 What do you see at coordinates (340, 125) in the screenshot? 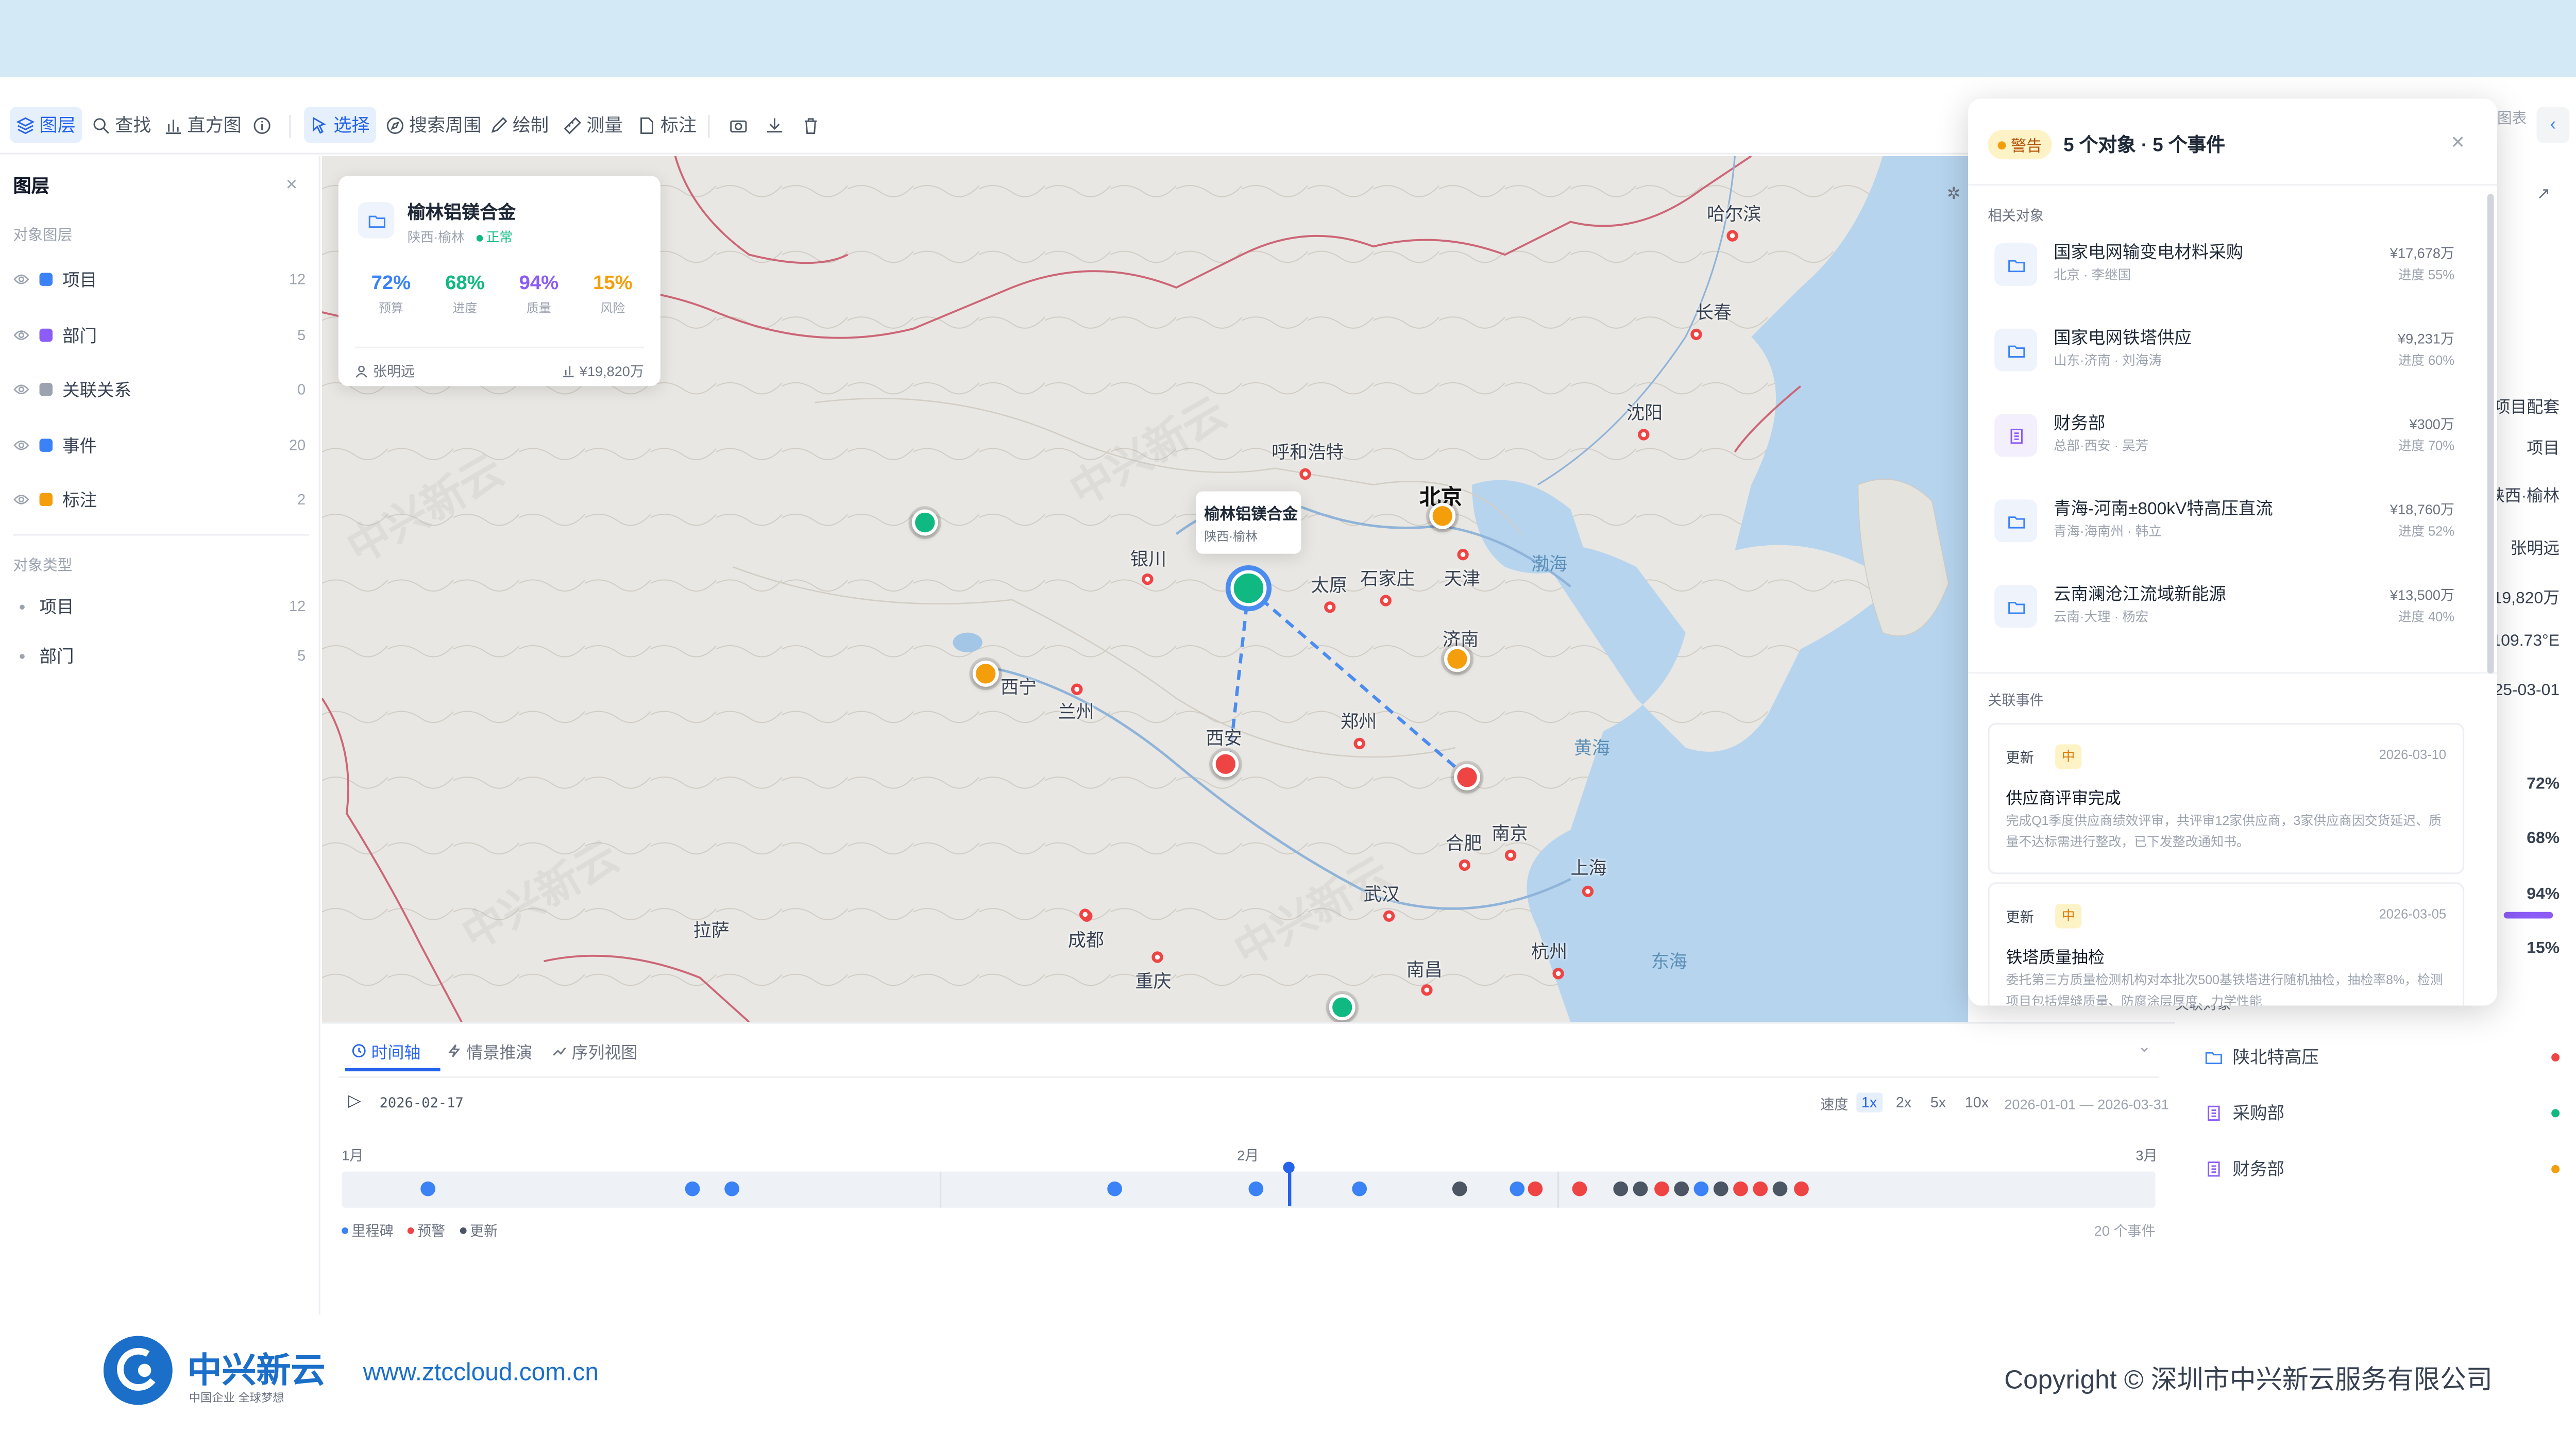
I see `select-tool-button: 选择` at bounding box center [340, 125].